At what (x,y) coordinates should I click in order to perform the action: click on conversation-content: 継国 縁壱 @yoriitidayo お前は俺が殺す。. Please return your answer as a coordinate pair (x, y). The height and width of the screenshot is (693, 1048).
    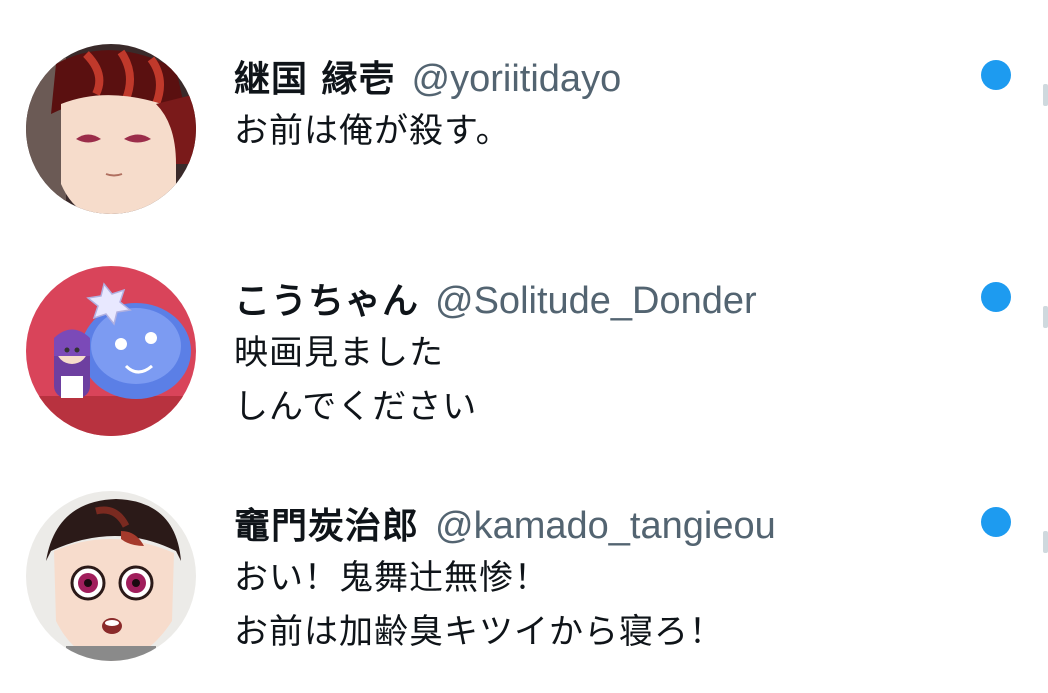
    Looking at the image, I should click on (594, 104).